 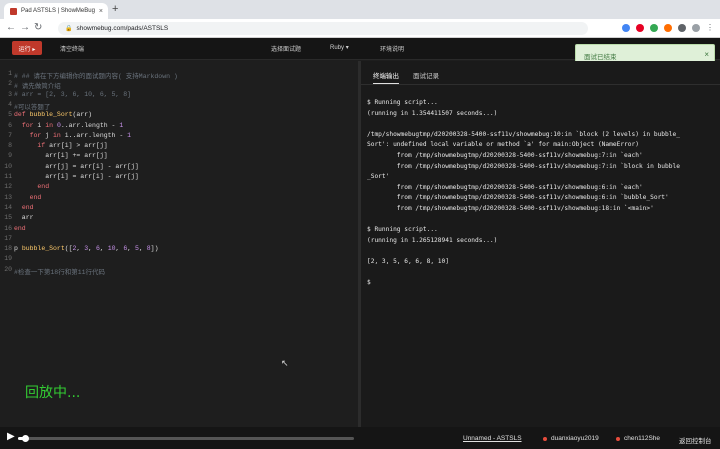 I want to click on progress-handle, so click(x=25, y=438).